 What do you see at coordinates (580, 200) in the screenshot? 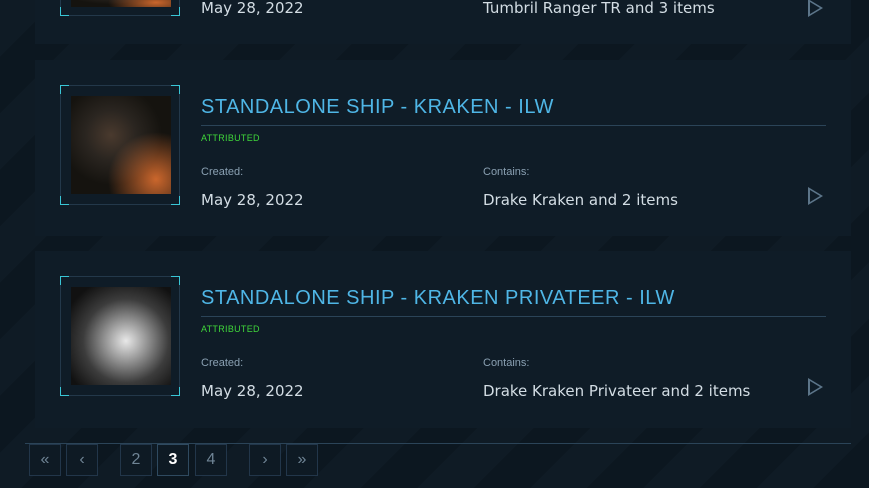
I see `contains-value: Drake Kraken and 2 items` at bounding box center [580, 200].